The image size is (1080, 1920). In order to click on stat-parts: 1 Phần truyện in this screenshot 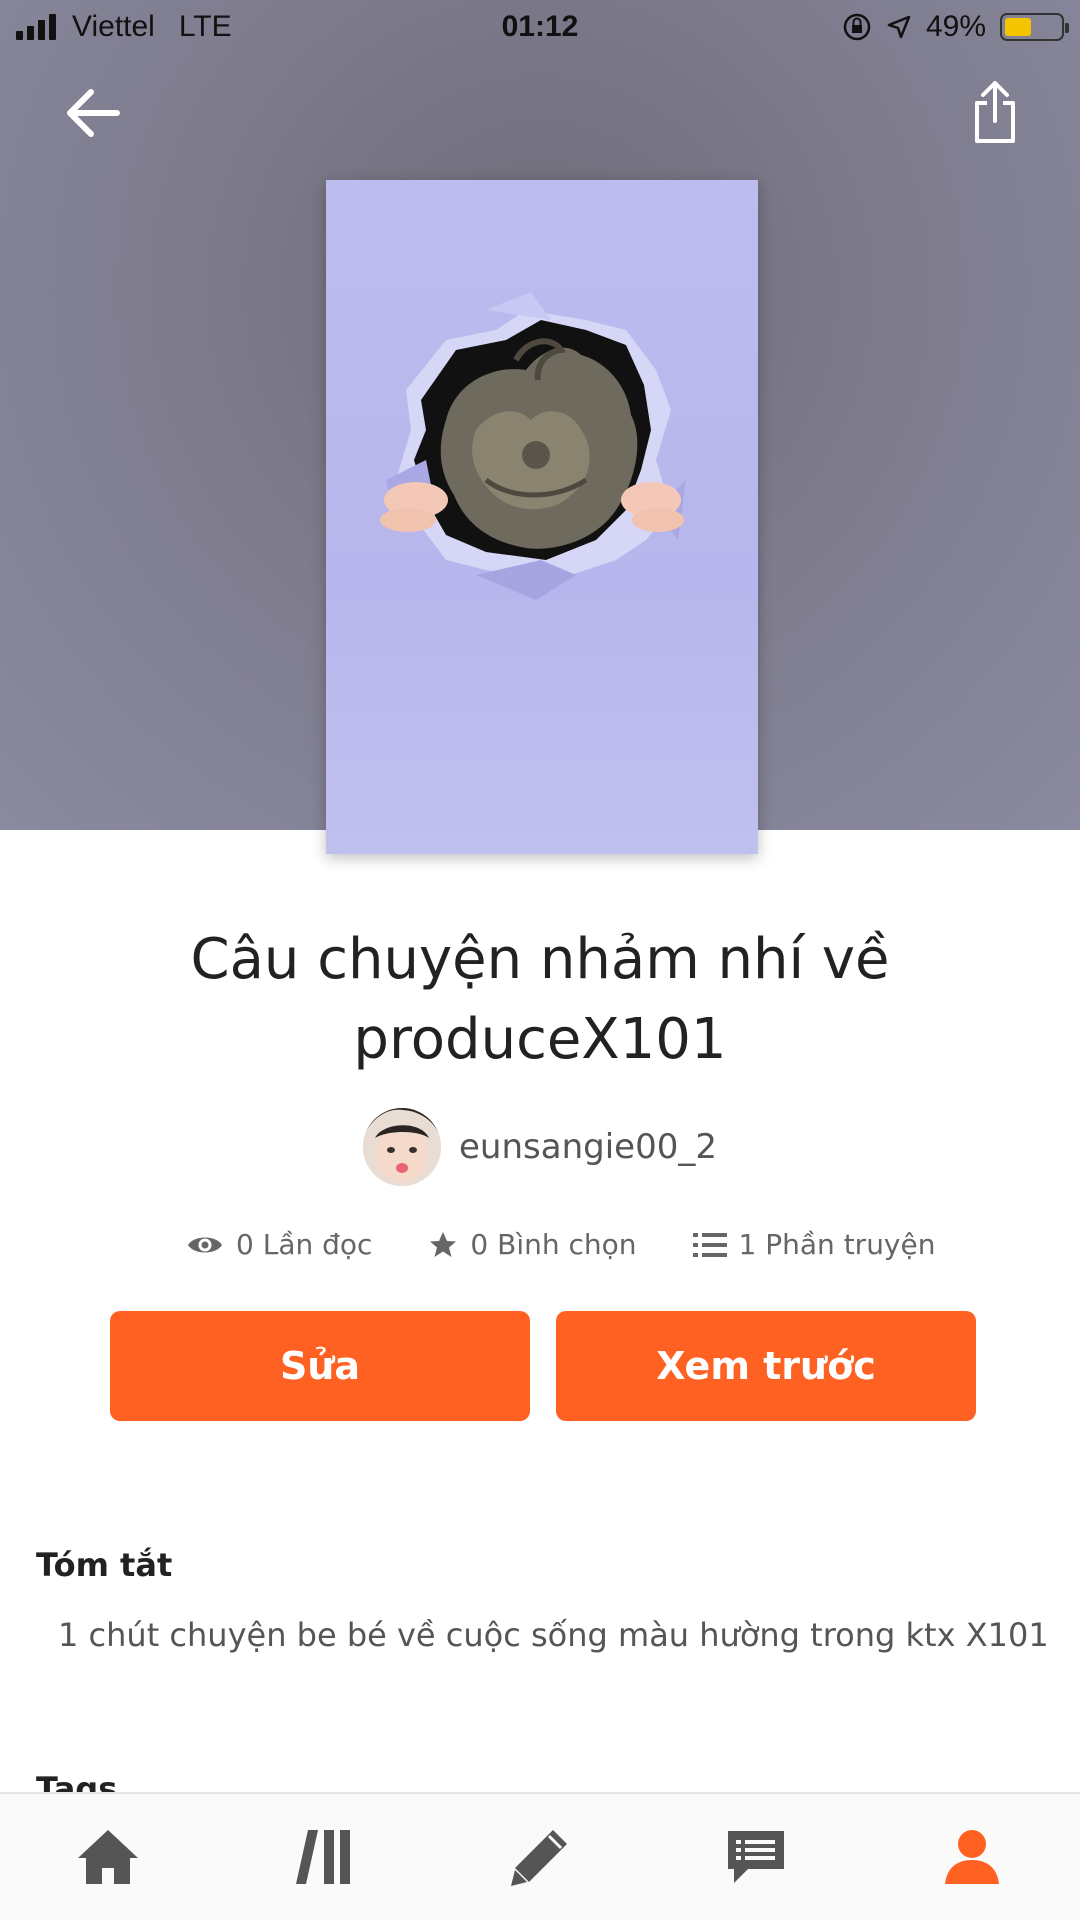, I will do `click(814, 1244)`.